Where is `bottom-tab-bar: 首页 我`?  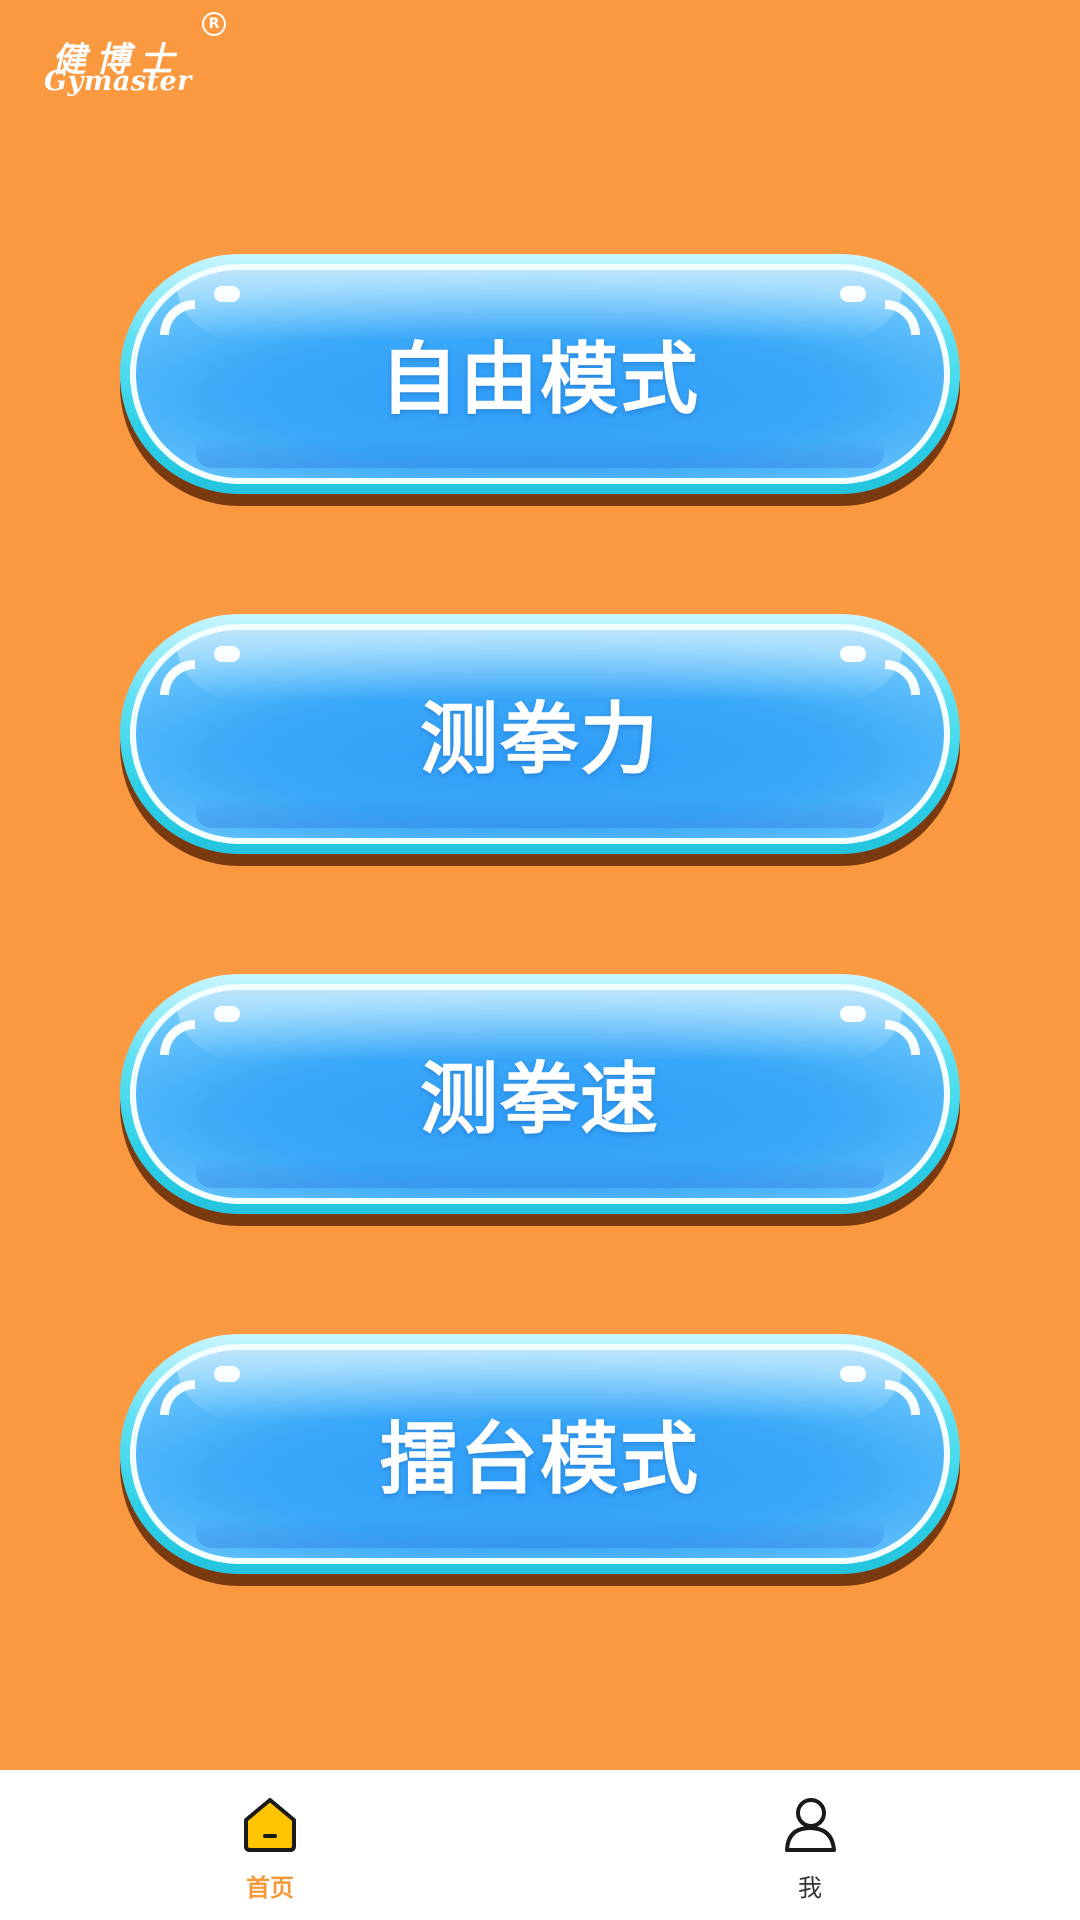
bottom-tab-bar: 首页 我 is located at coordinates (540, 1845).